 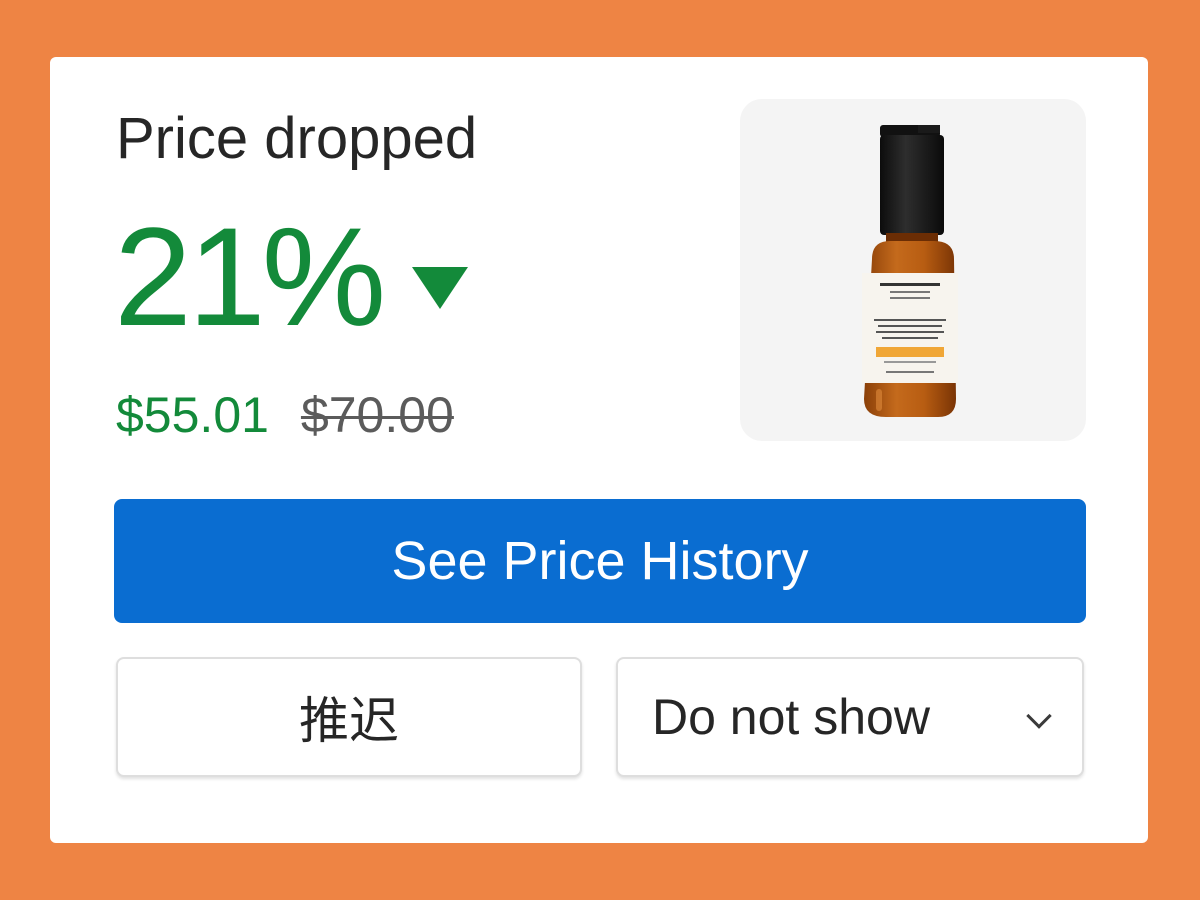 I want to click on triangle-down-icon, so click(x=440, y=288).